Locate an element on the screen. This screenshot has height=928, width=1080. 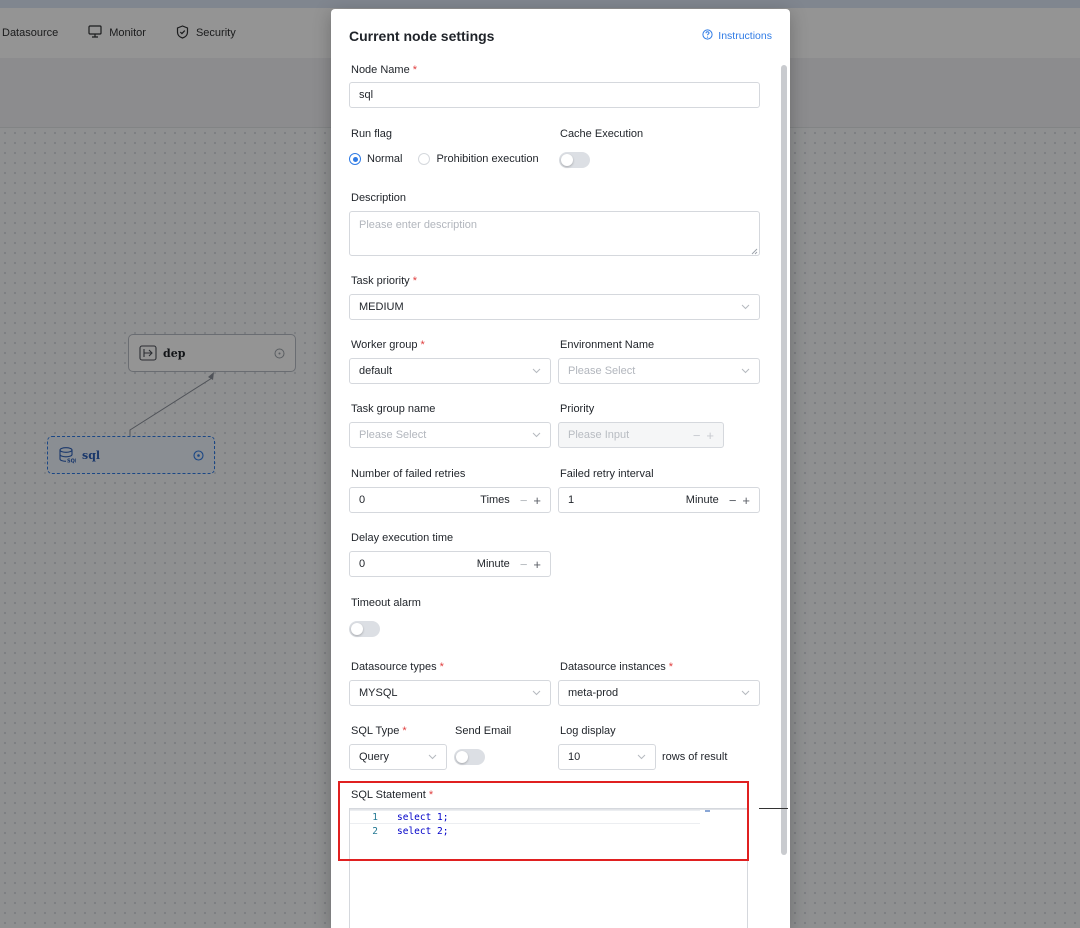
priority-stepper: − + is located at coordinates (703, 435).